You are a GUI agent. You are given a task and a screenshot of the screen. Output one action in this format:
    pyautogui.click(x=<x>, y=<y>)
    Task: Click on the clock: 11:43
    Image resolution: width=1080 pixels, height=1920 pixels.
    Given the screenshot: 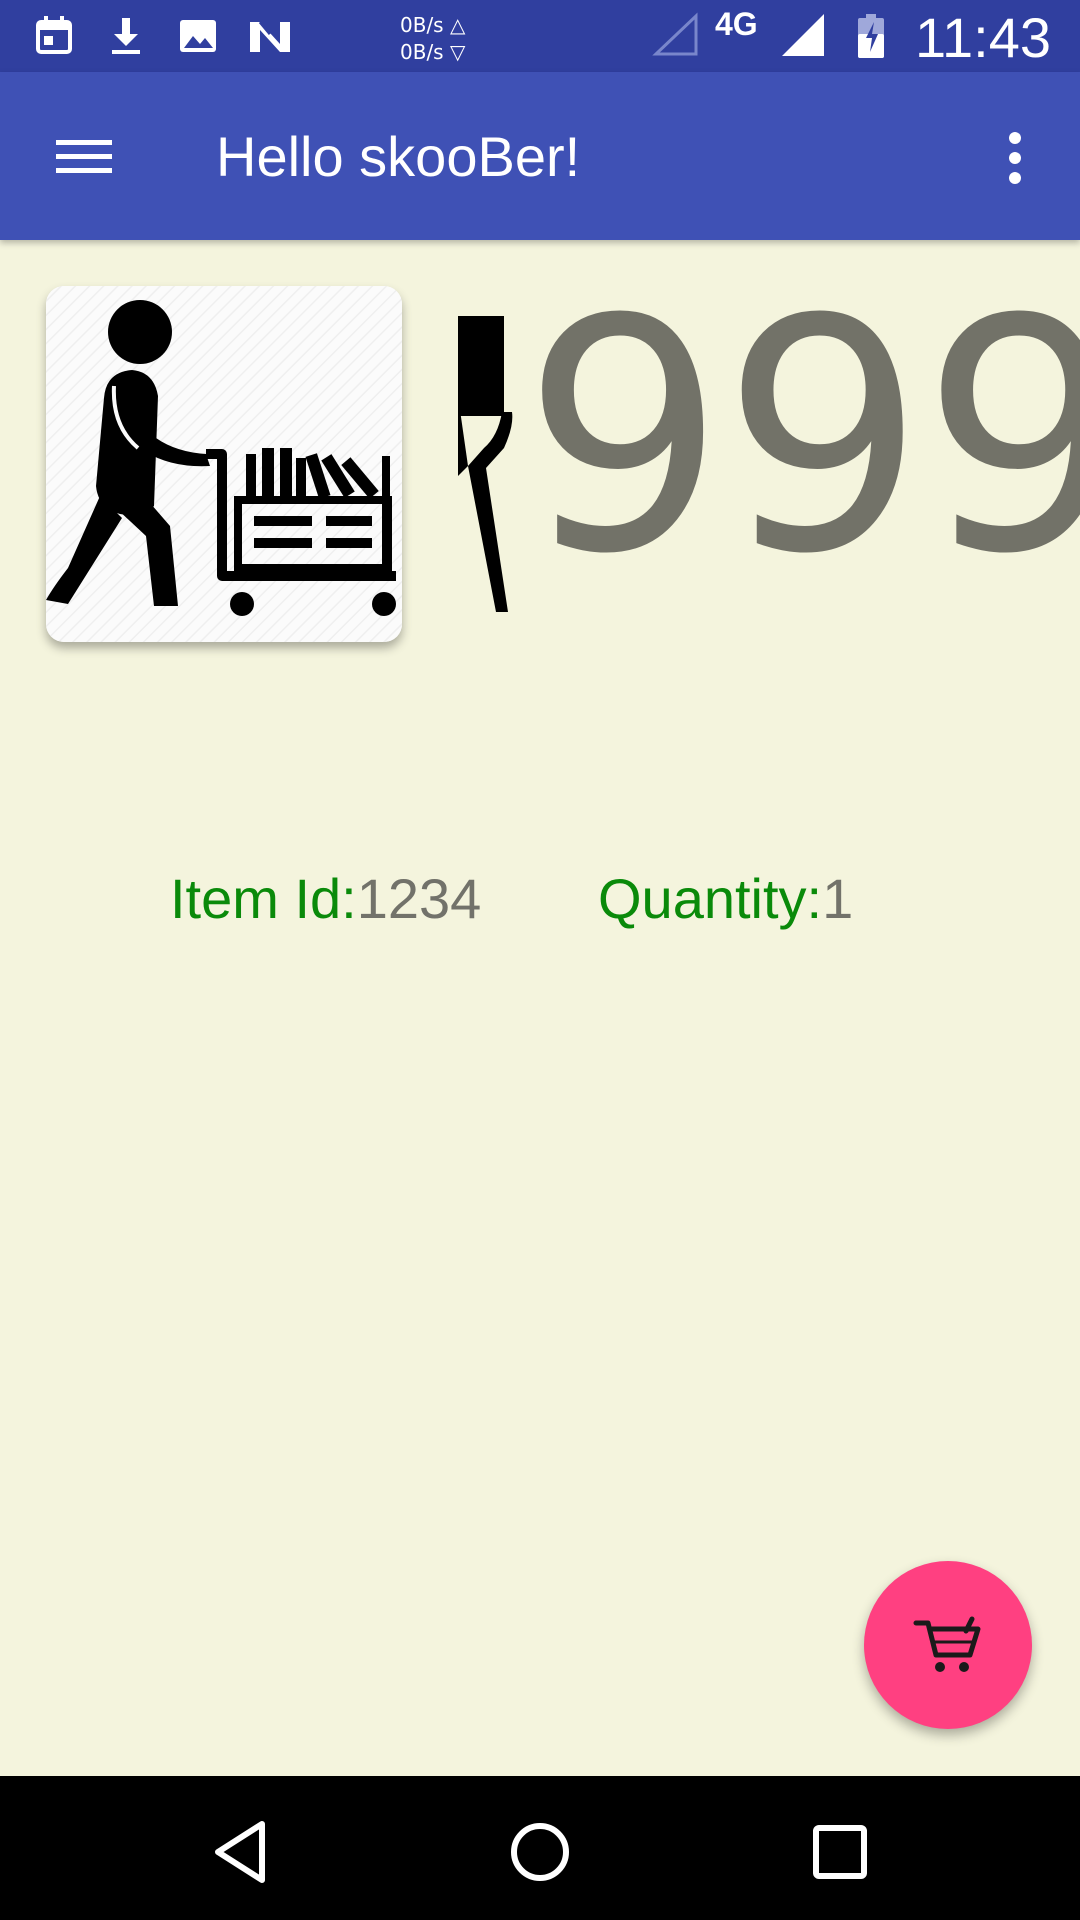 What is the action you would take?
    pyautogui.click(x=983, y=37)
    